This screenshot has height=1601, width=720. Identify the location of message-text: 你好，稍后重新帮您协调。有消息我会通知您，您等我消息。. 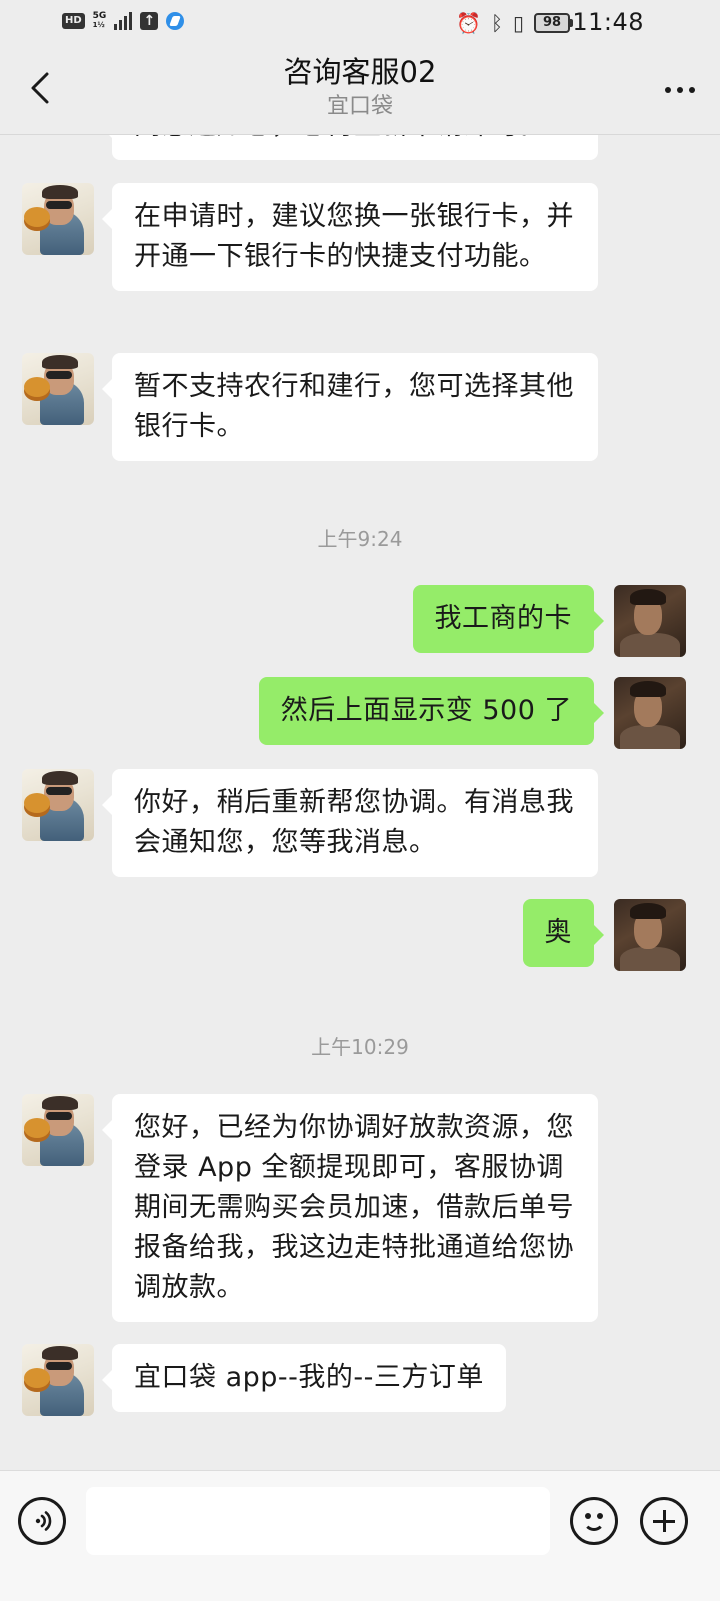
(354, 822).